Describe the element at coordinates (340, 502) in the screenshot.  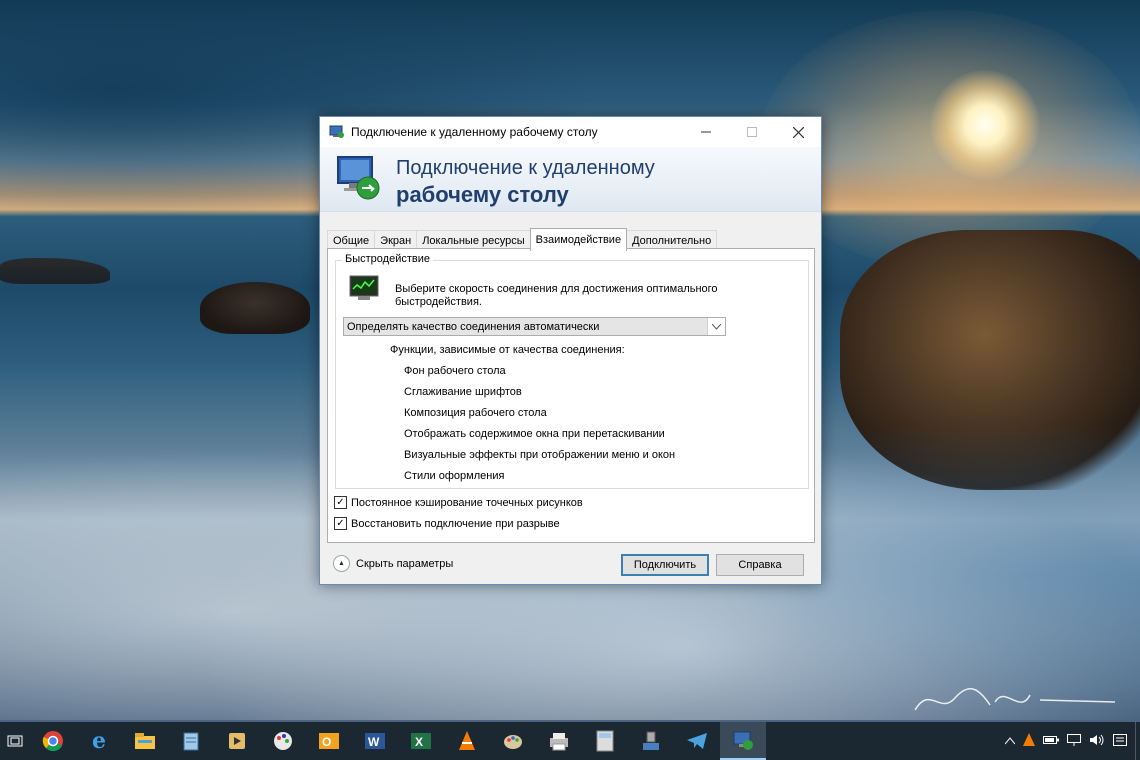
I see `bitmap-caching-checkbox: ✓` at that location.